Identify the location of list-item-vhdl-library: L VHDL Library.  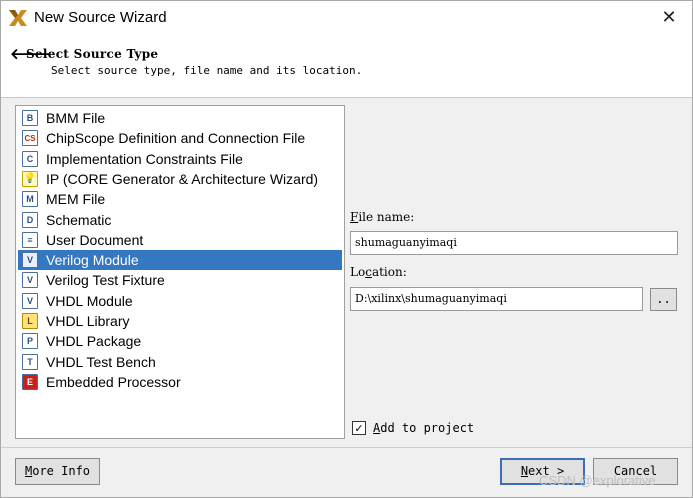
(180, 321).